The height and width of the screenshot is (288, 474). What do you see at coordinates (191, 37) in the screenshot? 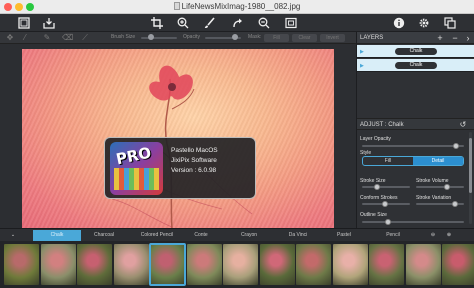
I see `opacity-label: Opacity` at bounding box center [191, 37].